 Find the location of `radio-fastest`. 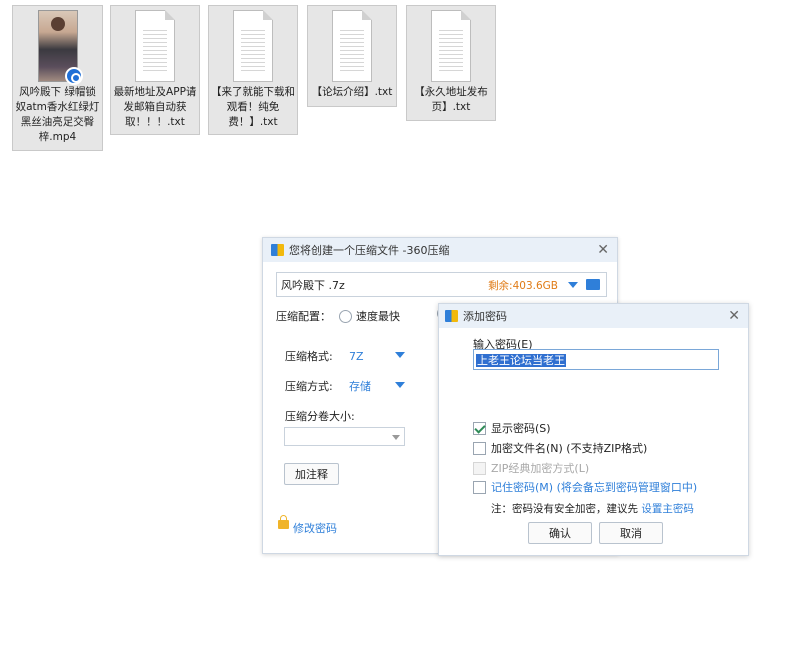

radio-fastest is located at coordinates (345, 316).